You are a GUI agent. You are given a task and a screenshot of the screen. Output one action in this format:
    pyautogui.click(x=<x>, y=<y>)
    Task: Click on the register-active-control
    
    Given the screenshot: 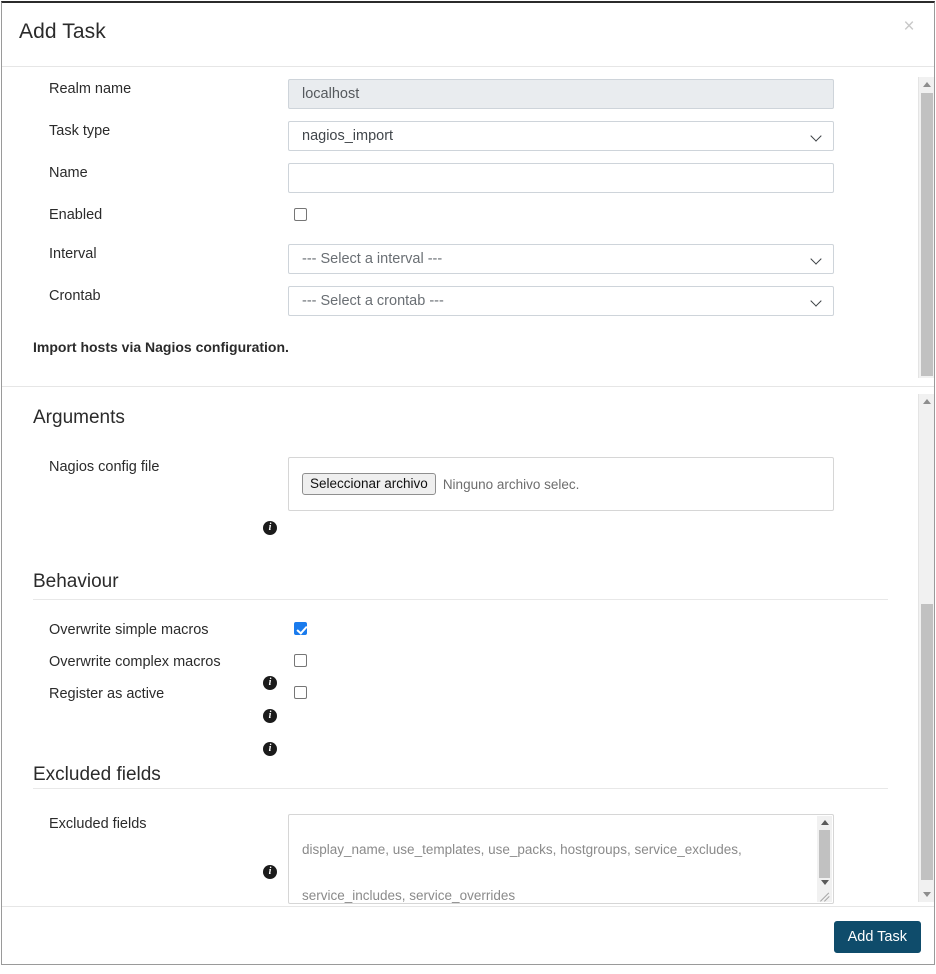 What is the action you would take?
    pyautogui.click(x=561, y=691)
    